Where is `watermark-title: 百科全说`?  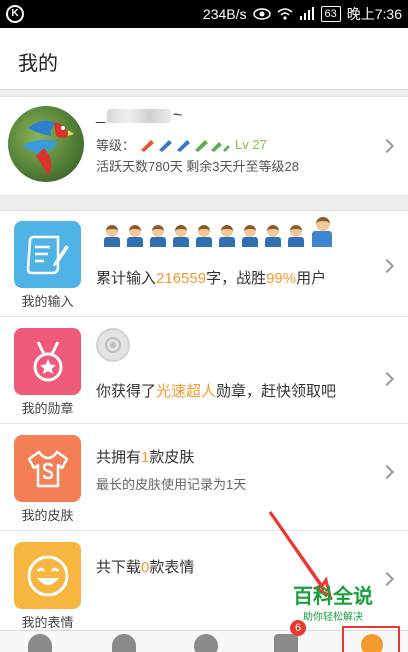 watermark-title: 百科全说 is located at coordinates (333, 597).